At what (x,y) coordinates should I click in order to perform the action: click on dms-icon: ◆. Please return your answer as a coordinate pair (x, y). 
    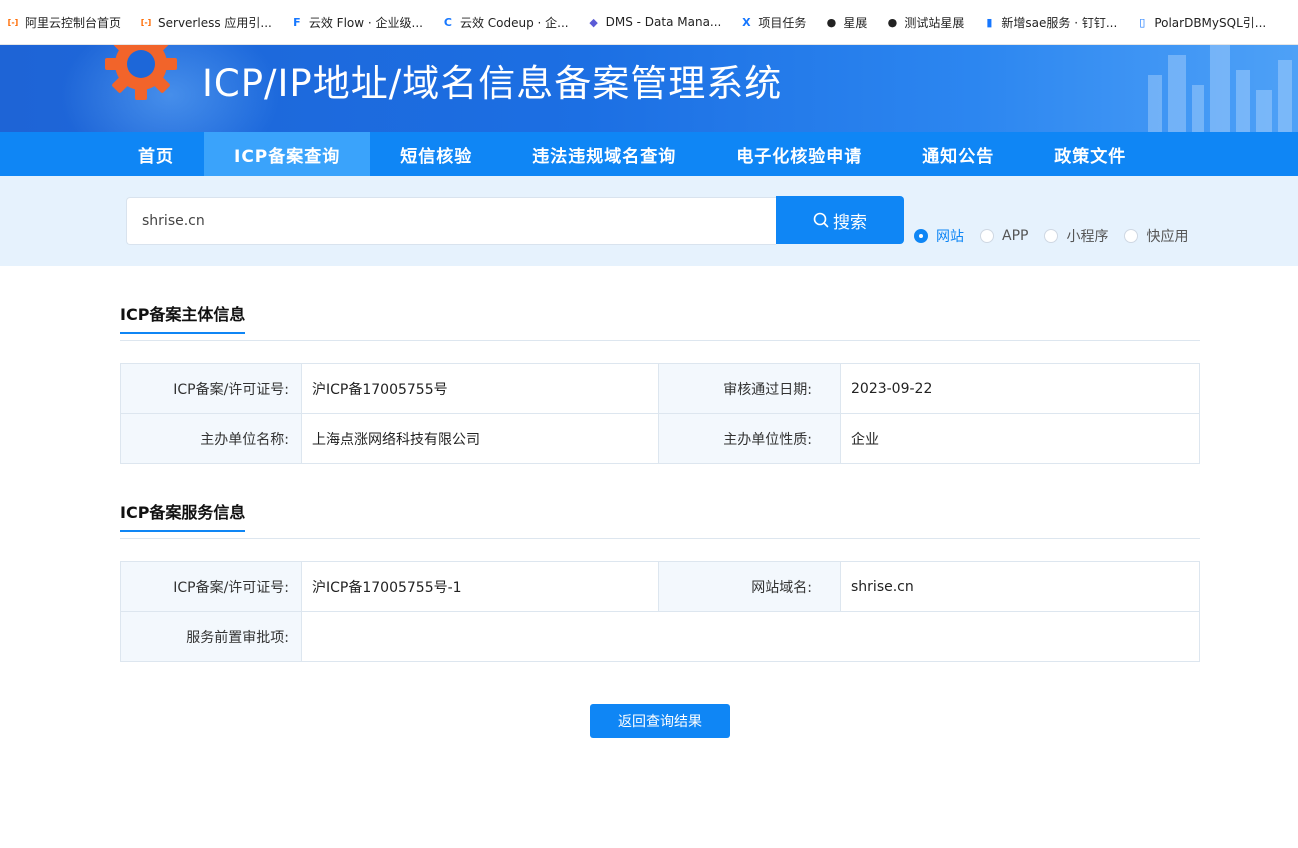
    Looking at the image, I should click on (593, 22).